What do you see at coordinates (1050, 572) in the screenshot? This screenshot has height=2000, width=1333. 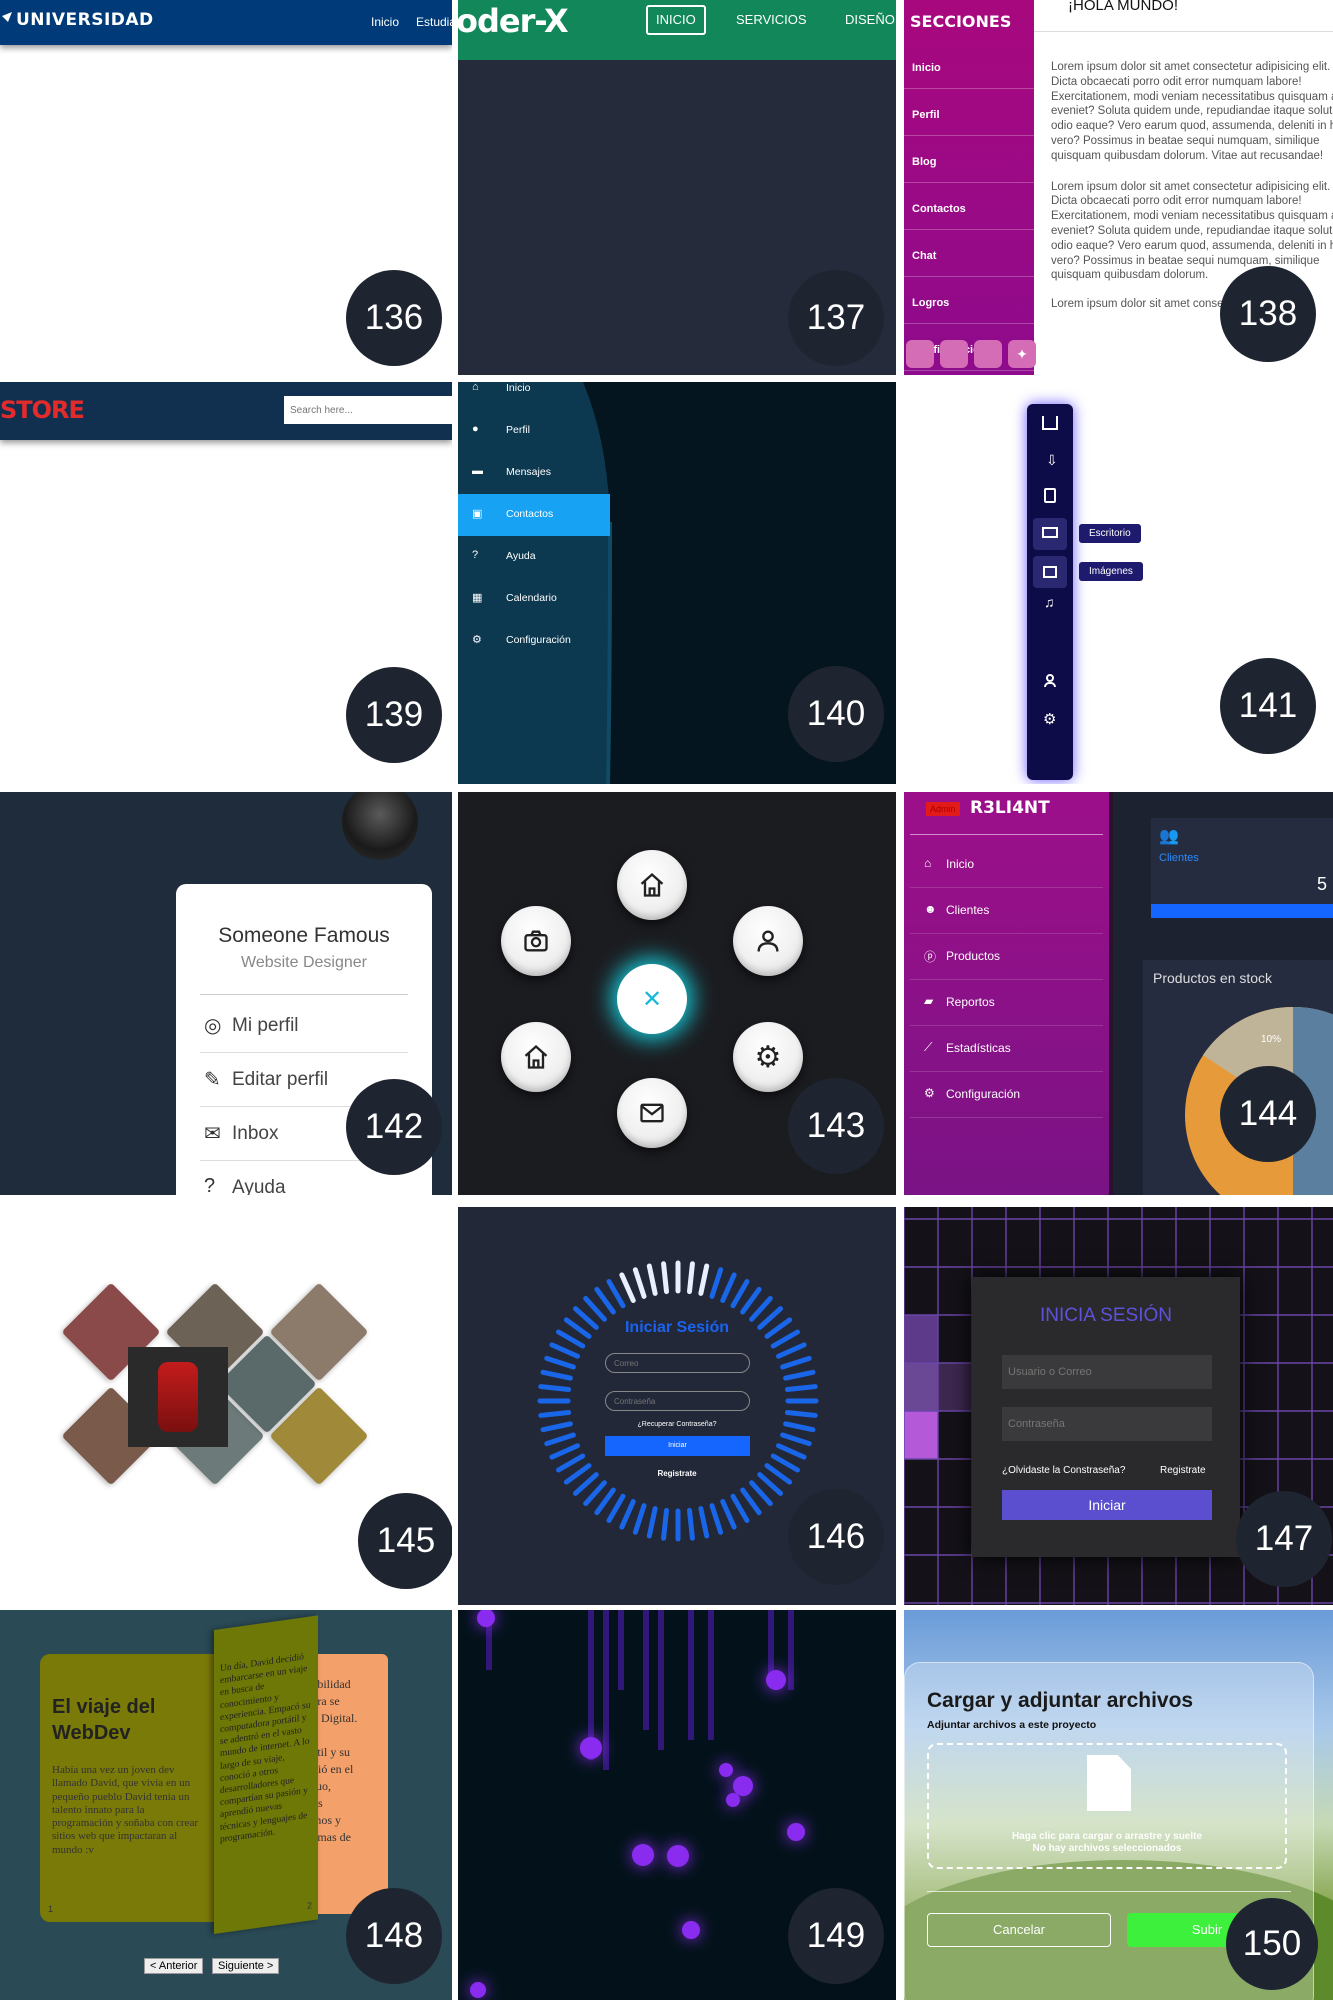 I see `image-icon` at bounding box center [1050, 572].